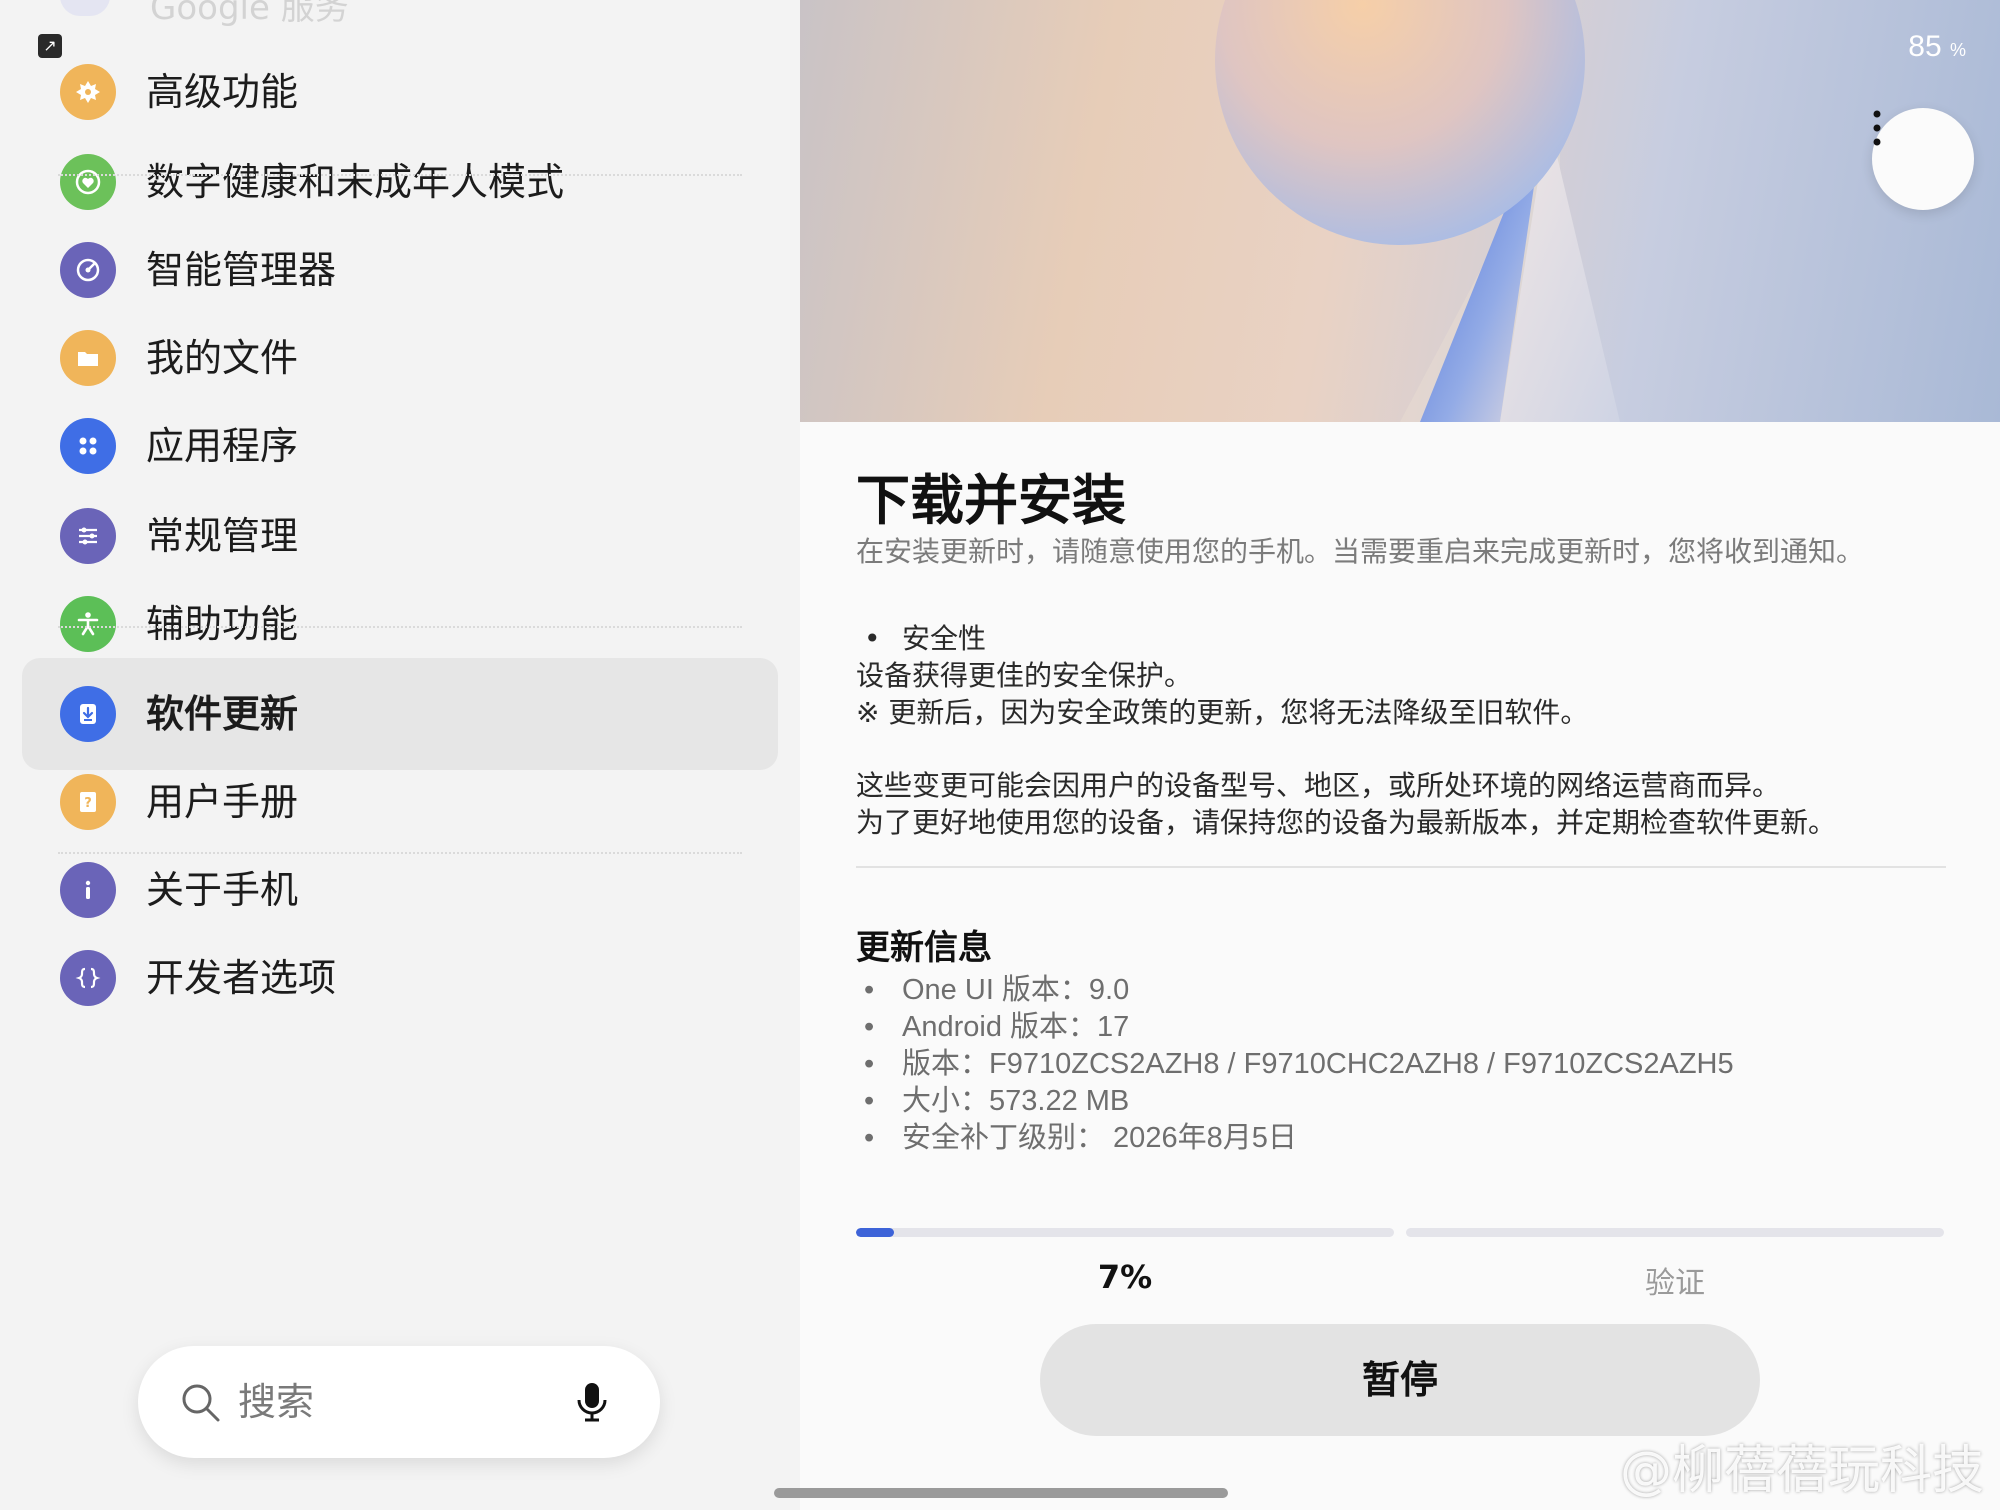 Image resolution: width=2000 pixels, height=1510 pixels. What do you see at coordinates (1125, 1277) in the screenshot?
I see `download-progress-label: 7%` at bounding box center [1125, 1277].